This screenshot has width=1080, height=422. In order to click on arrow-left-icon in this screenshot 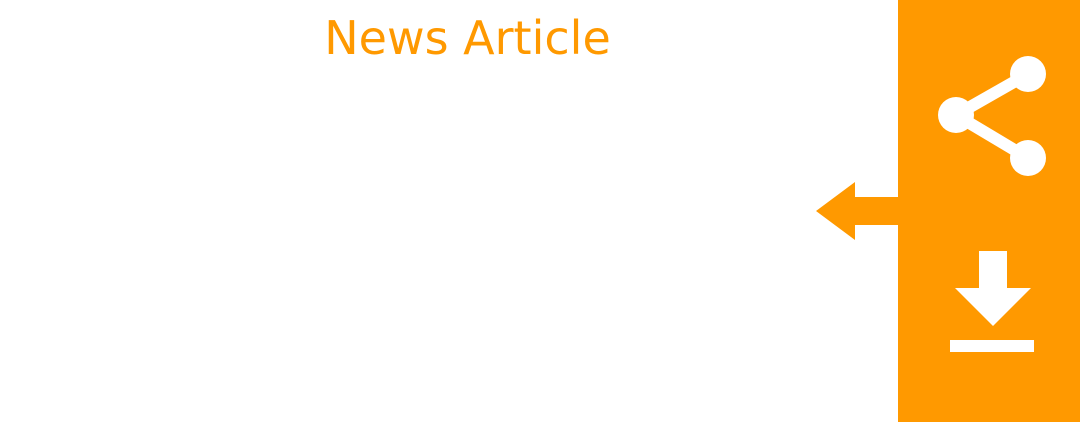, I will do `click(857, 211)`.